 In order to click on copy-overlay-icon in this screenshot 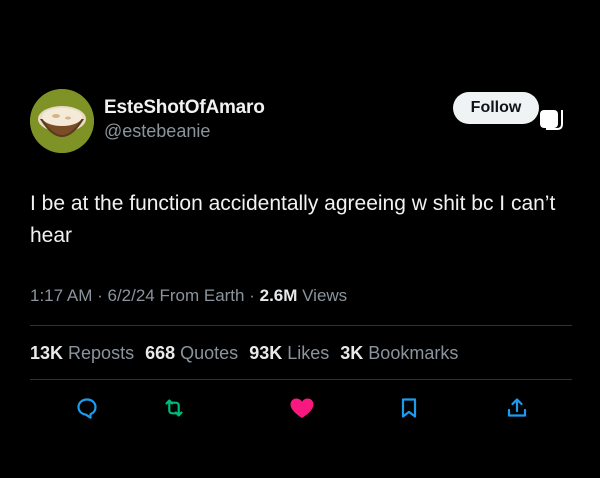, I will do `click(551, 120)`.